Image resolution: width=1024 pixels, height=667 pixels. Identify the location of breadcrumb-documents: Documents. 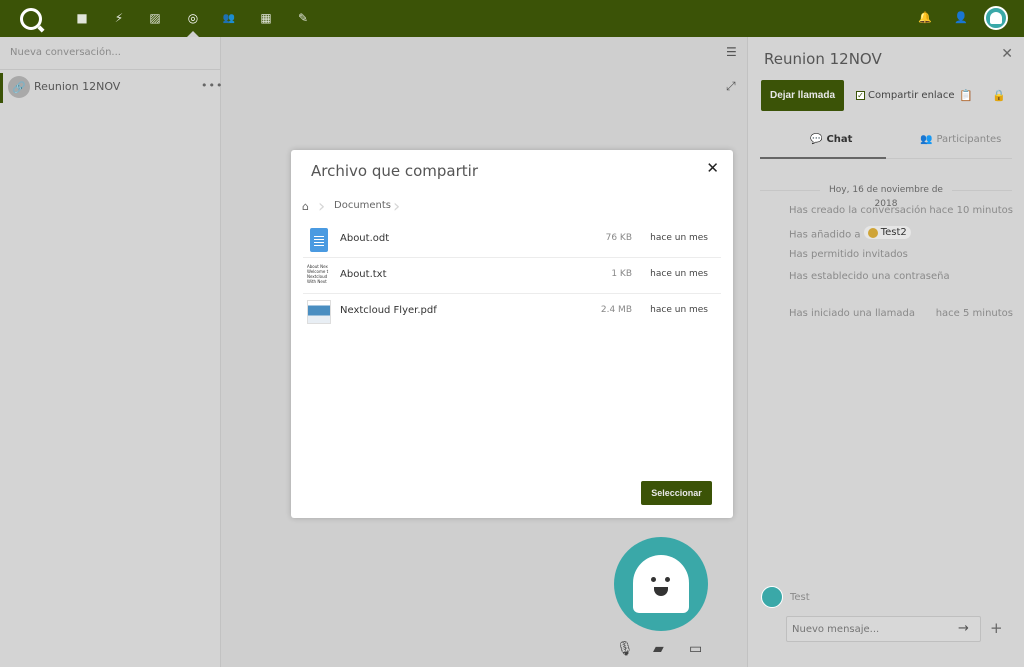
(362, 205).